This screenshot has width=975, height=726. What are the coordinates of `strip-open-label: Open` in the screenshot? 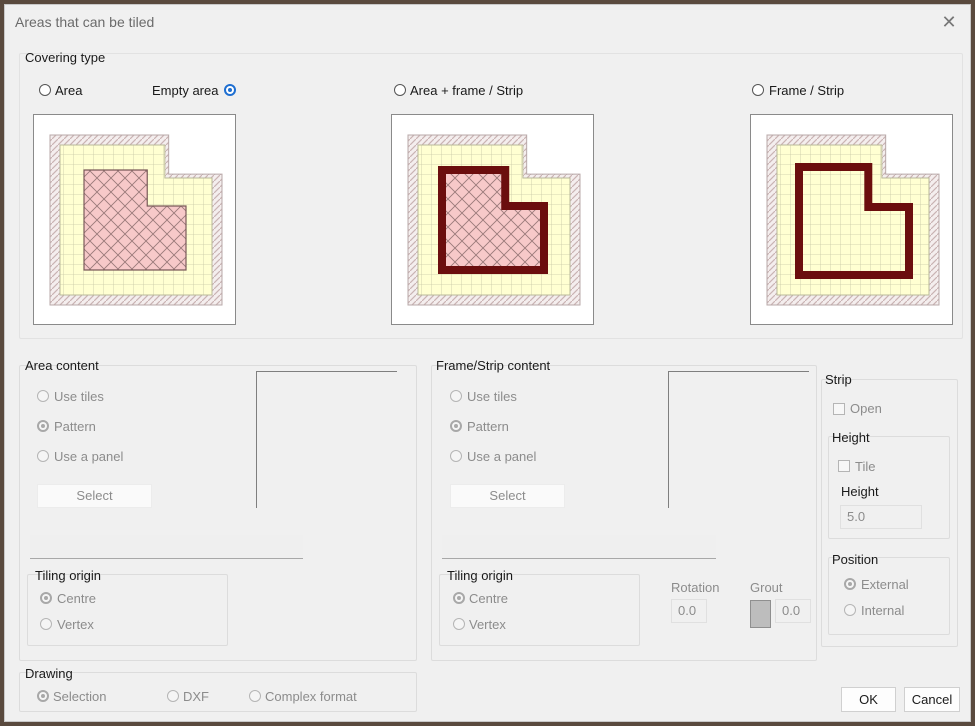 It's located at (866, 408).